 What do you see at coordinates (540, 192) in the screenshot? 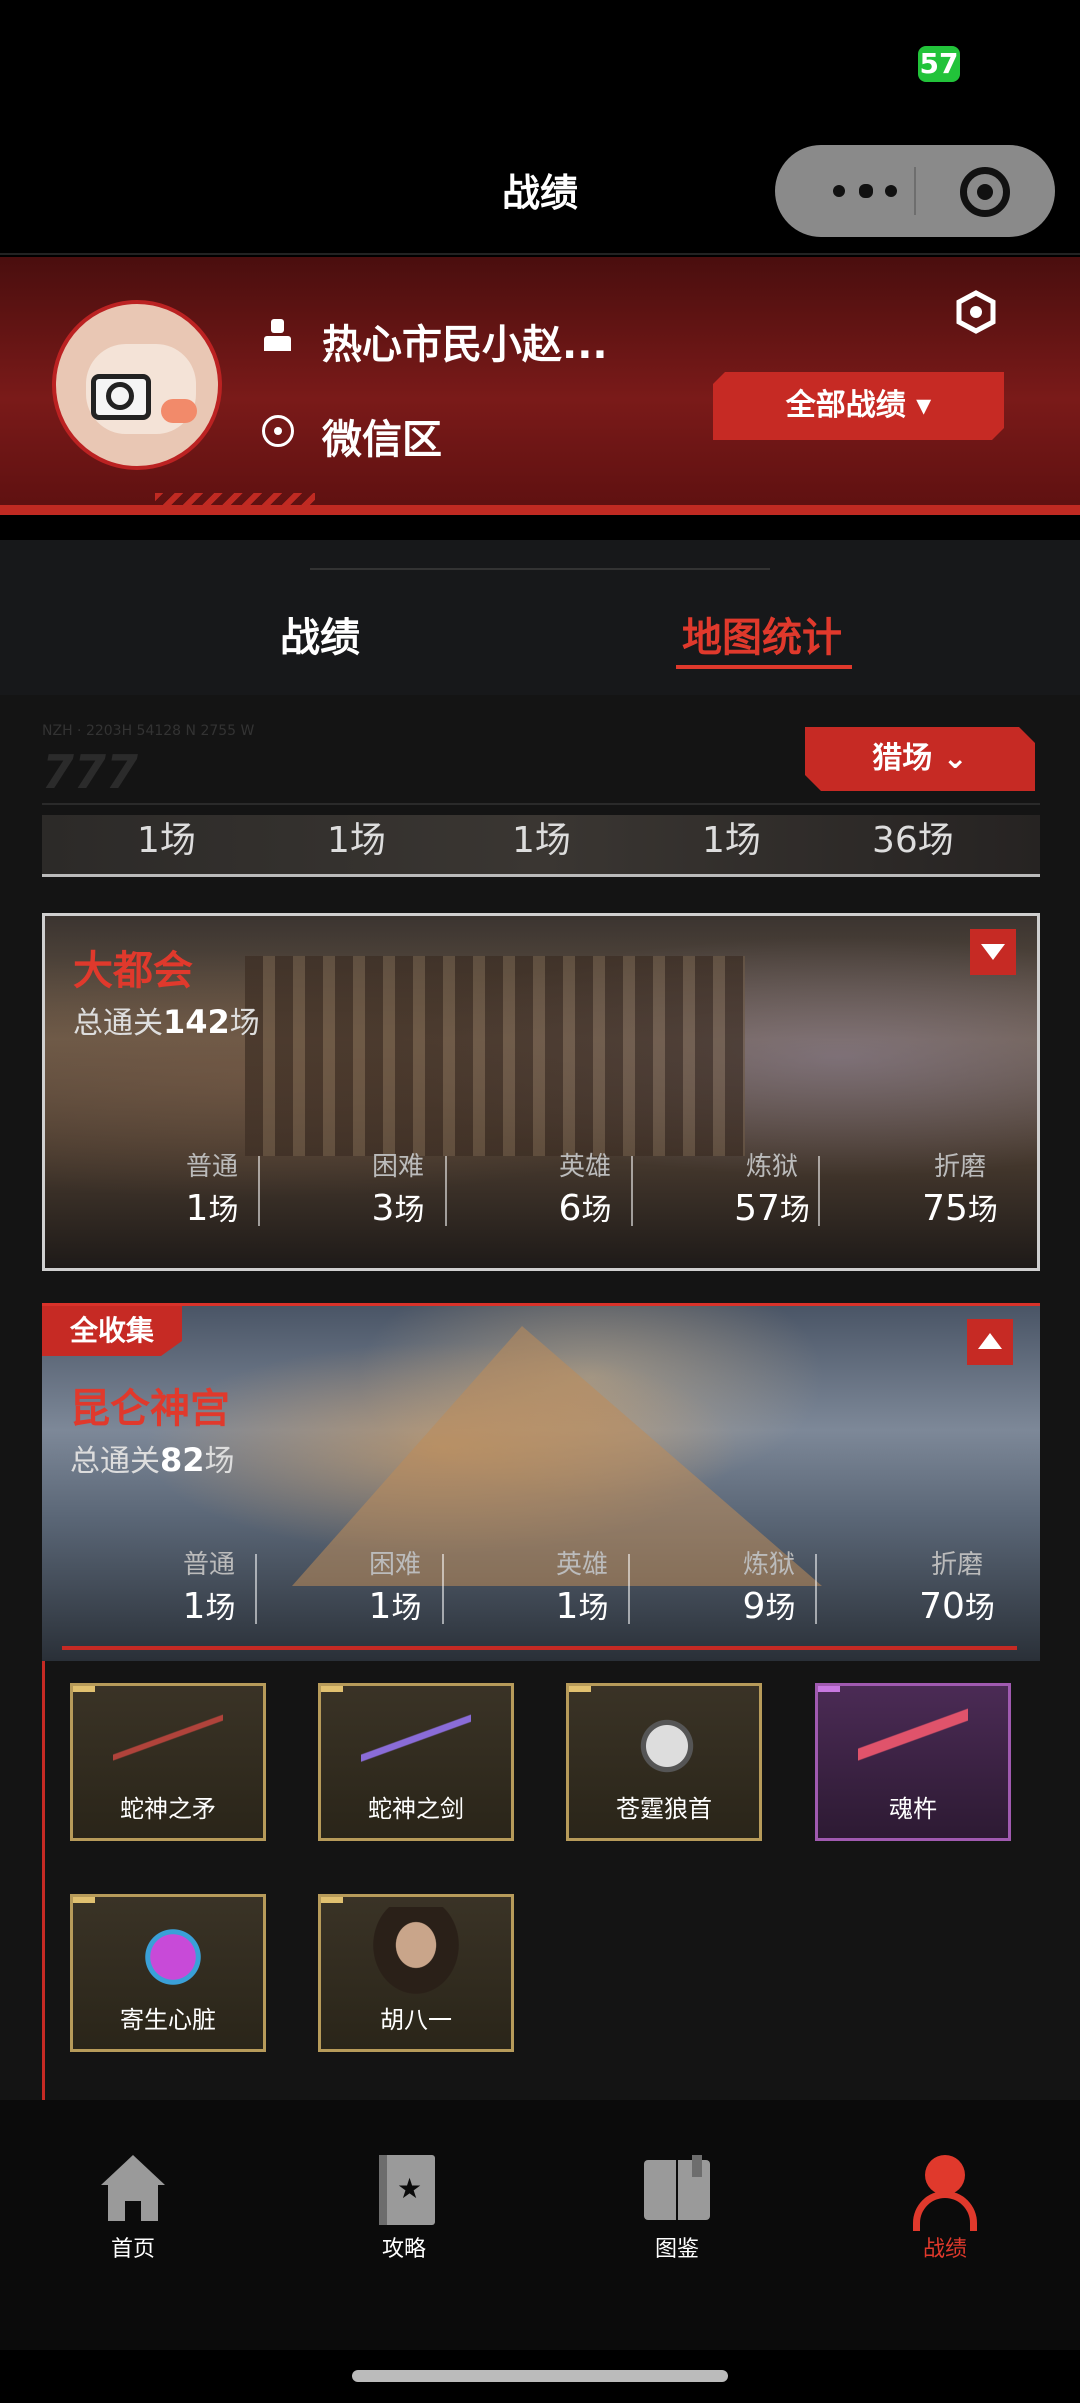
I see `nav-bar: 战绩` at bounding box center [540, 192].